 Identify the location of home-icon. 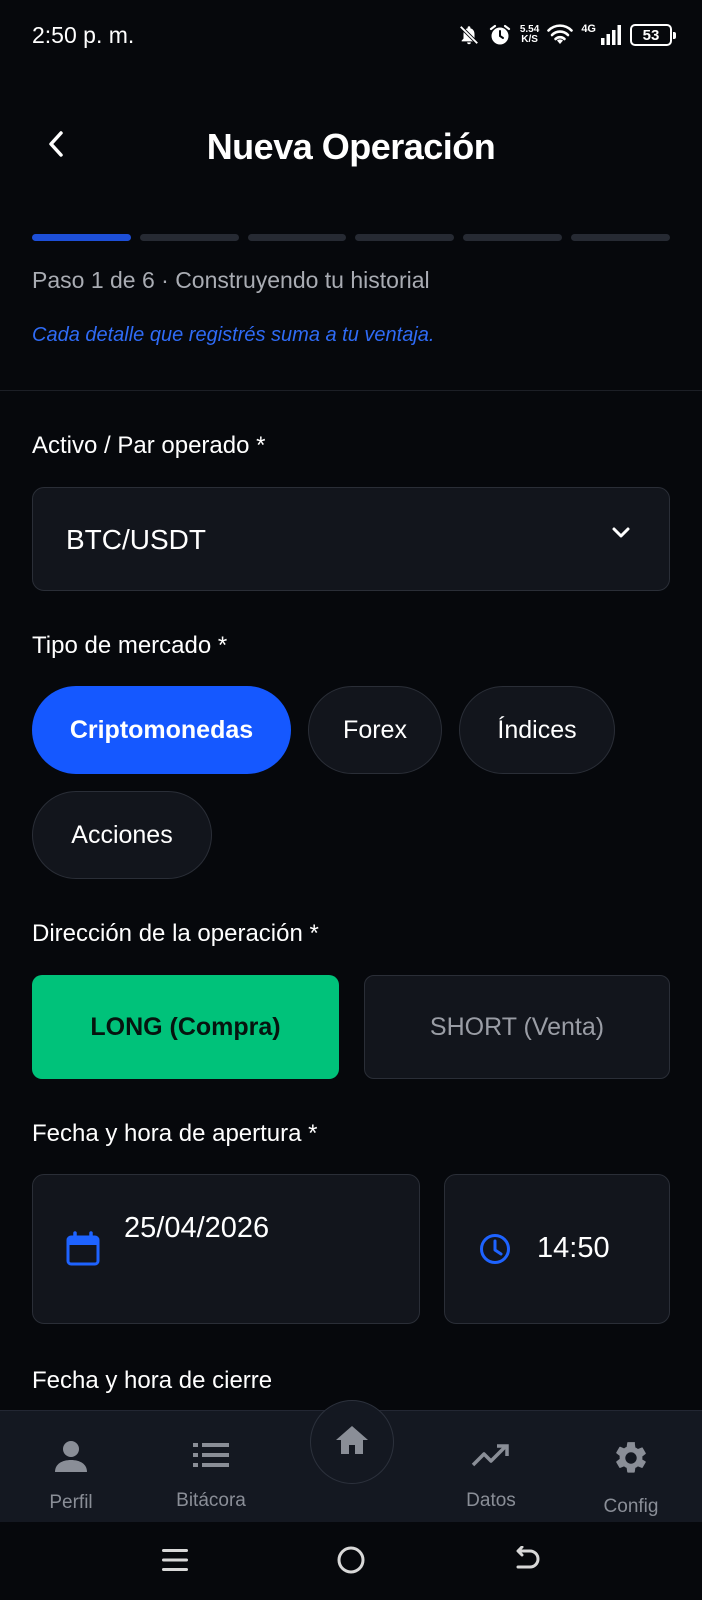
(352, 1442).